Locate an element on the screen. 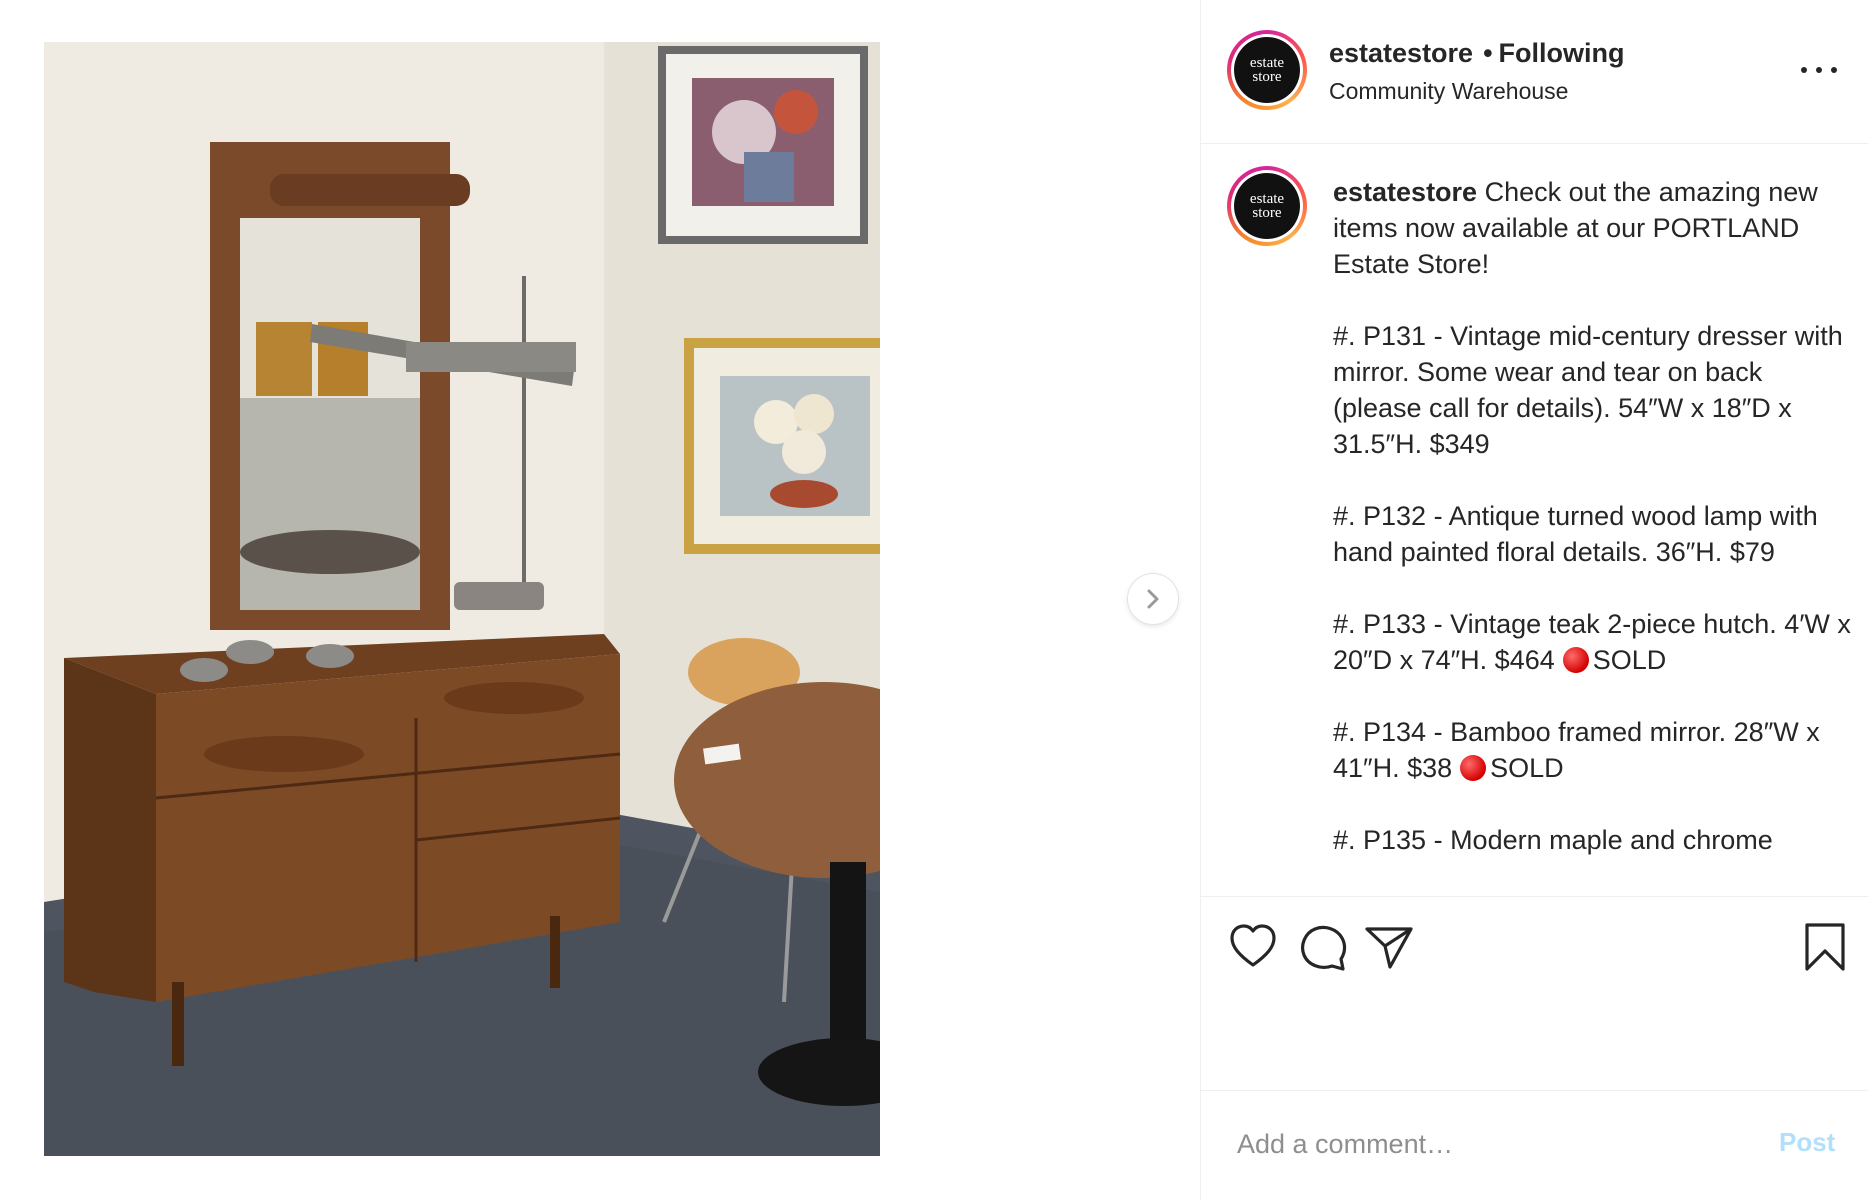 The image size is (1868, 1200). header-user-row: estatestore • Following is located at coordinates (1477, 53).